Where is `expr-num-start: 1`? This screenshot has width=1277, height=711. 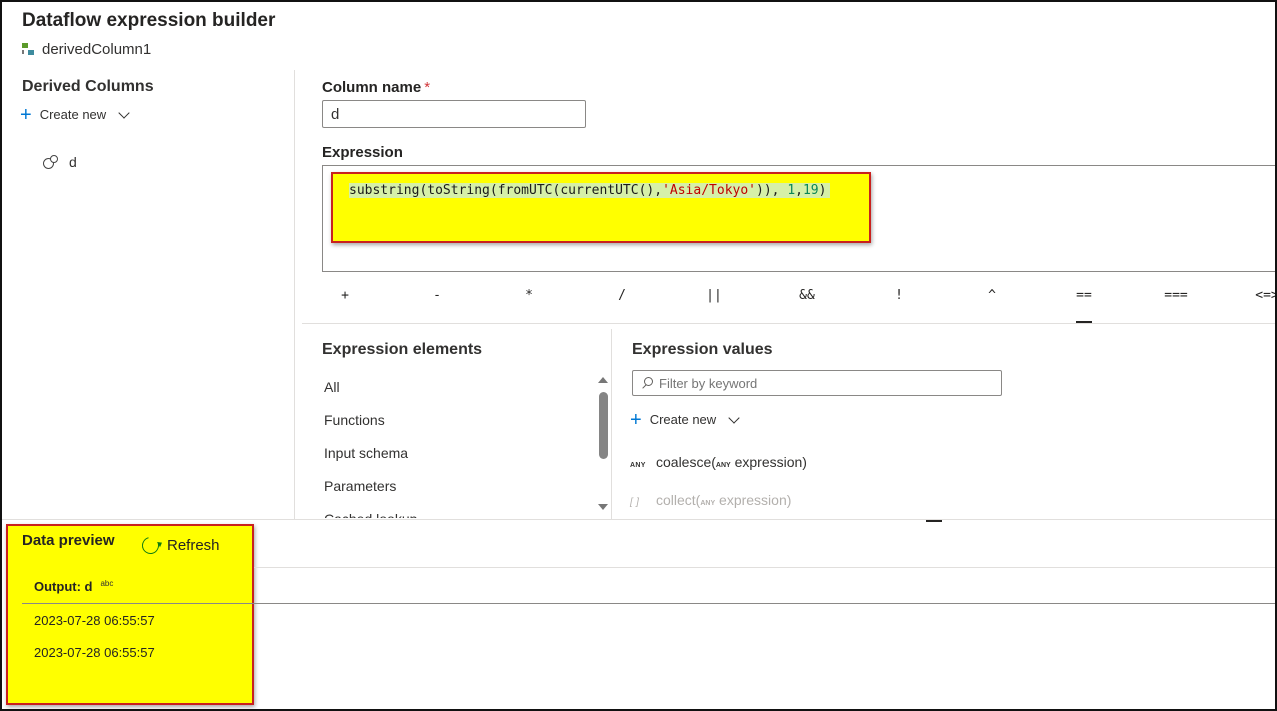 expr-num-start: 1 is located at coordinates (791, 190).